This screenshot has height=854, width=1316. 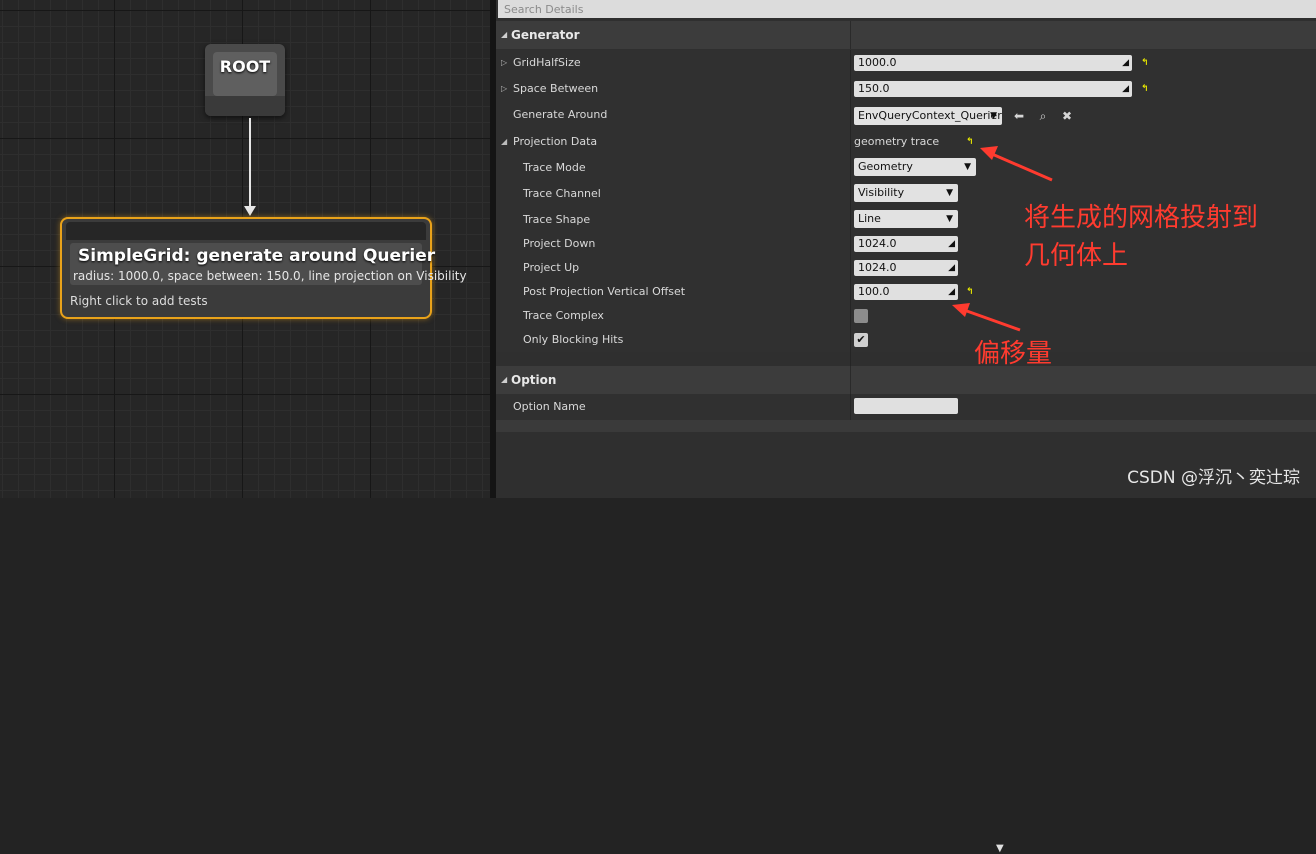 What do you see at coordinates (1076, 256) in the screenshot?
I see `annotation-projection-note-line2: 几何体上` at bounding box center [1076, 256].